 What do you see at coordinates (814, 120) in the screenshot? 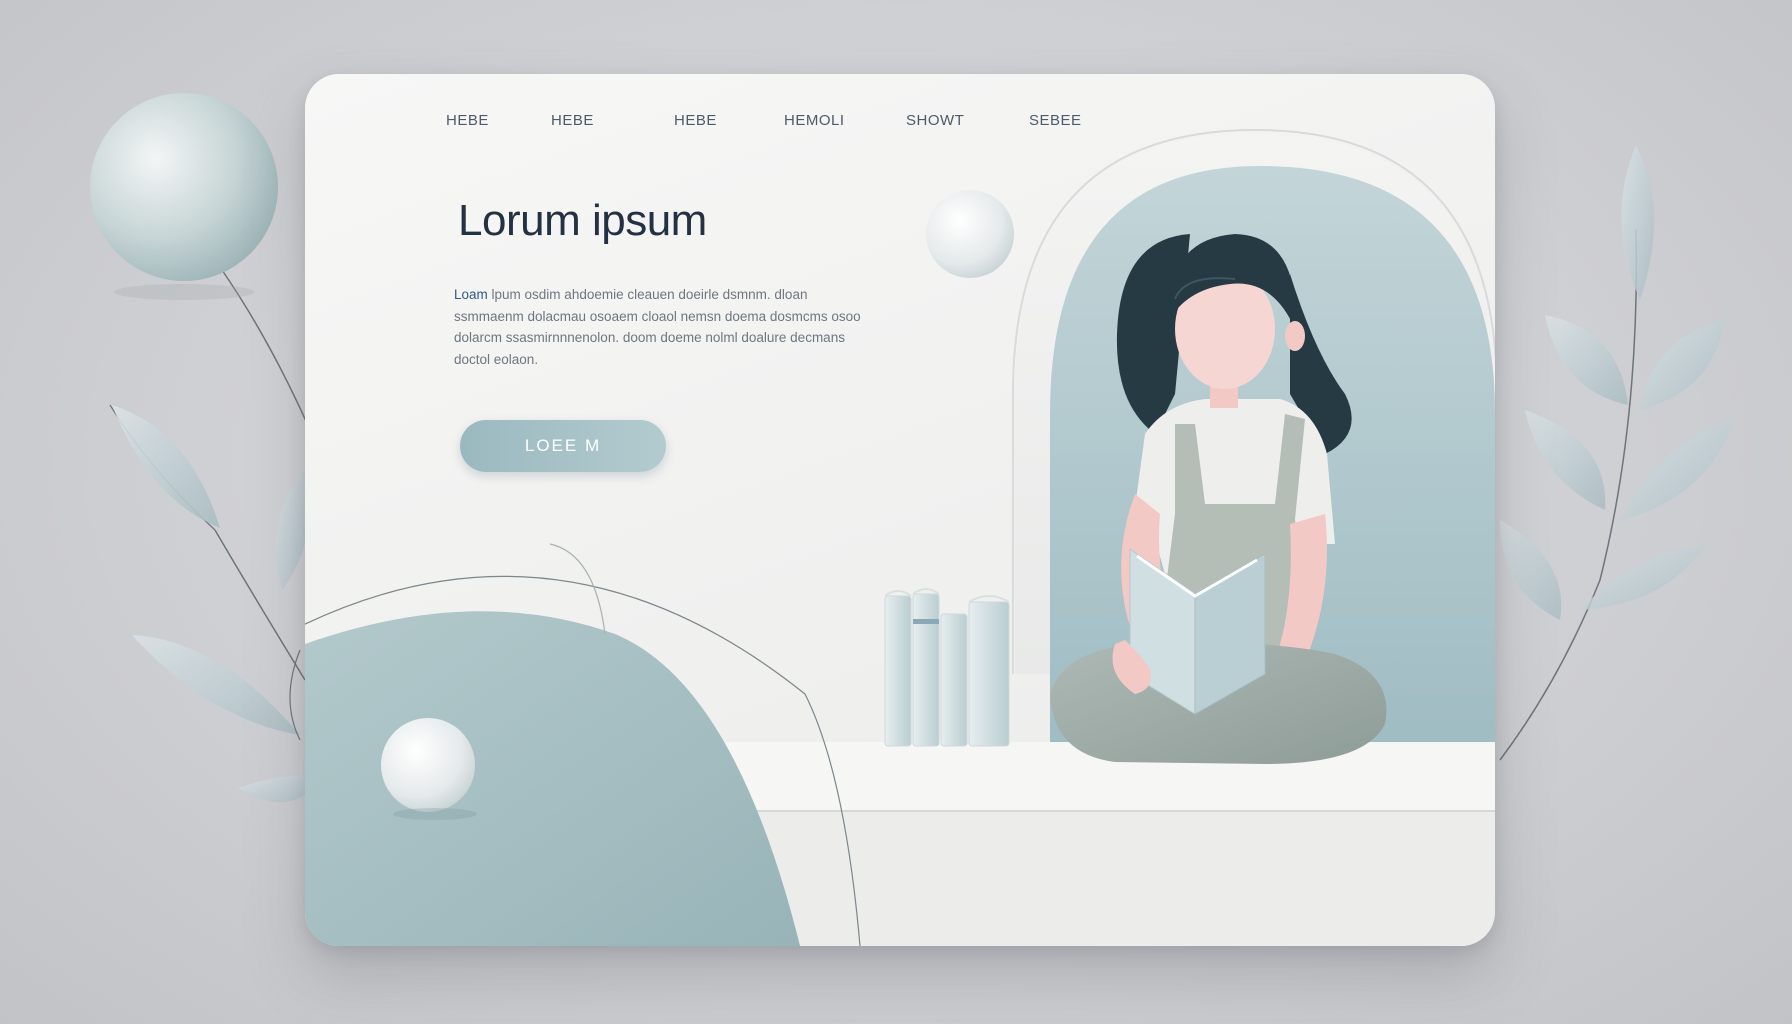
I see `nav-item-4: HEMOLI` at bounding box center [814, 120].